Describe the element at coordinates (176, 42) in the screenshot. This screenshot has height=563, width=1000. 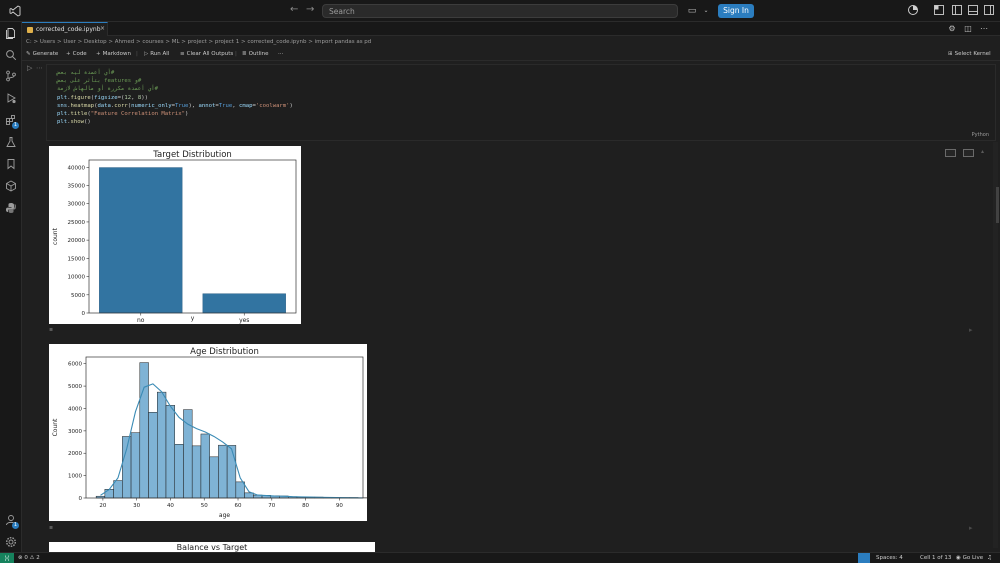
I see `breadcrumb-item: ML` at that location.